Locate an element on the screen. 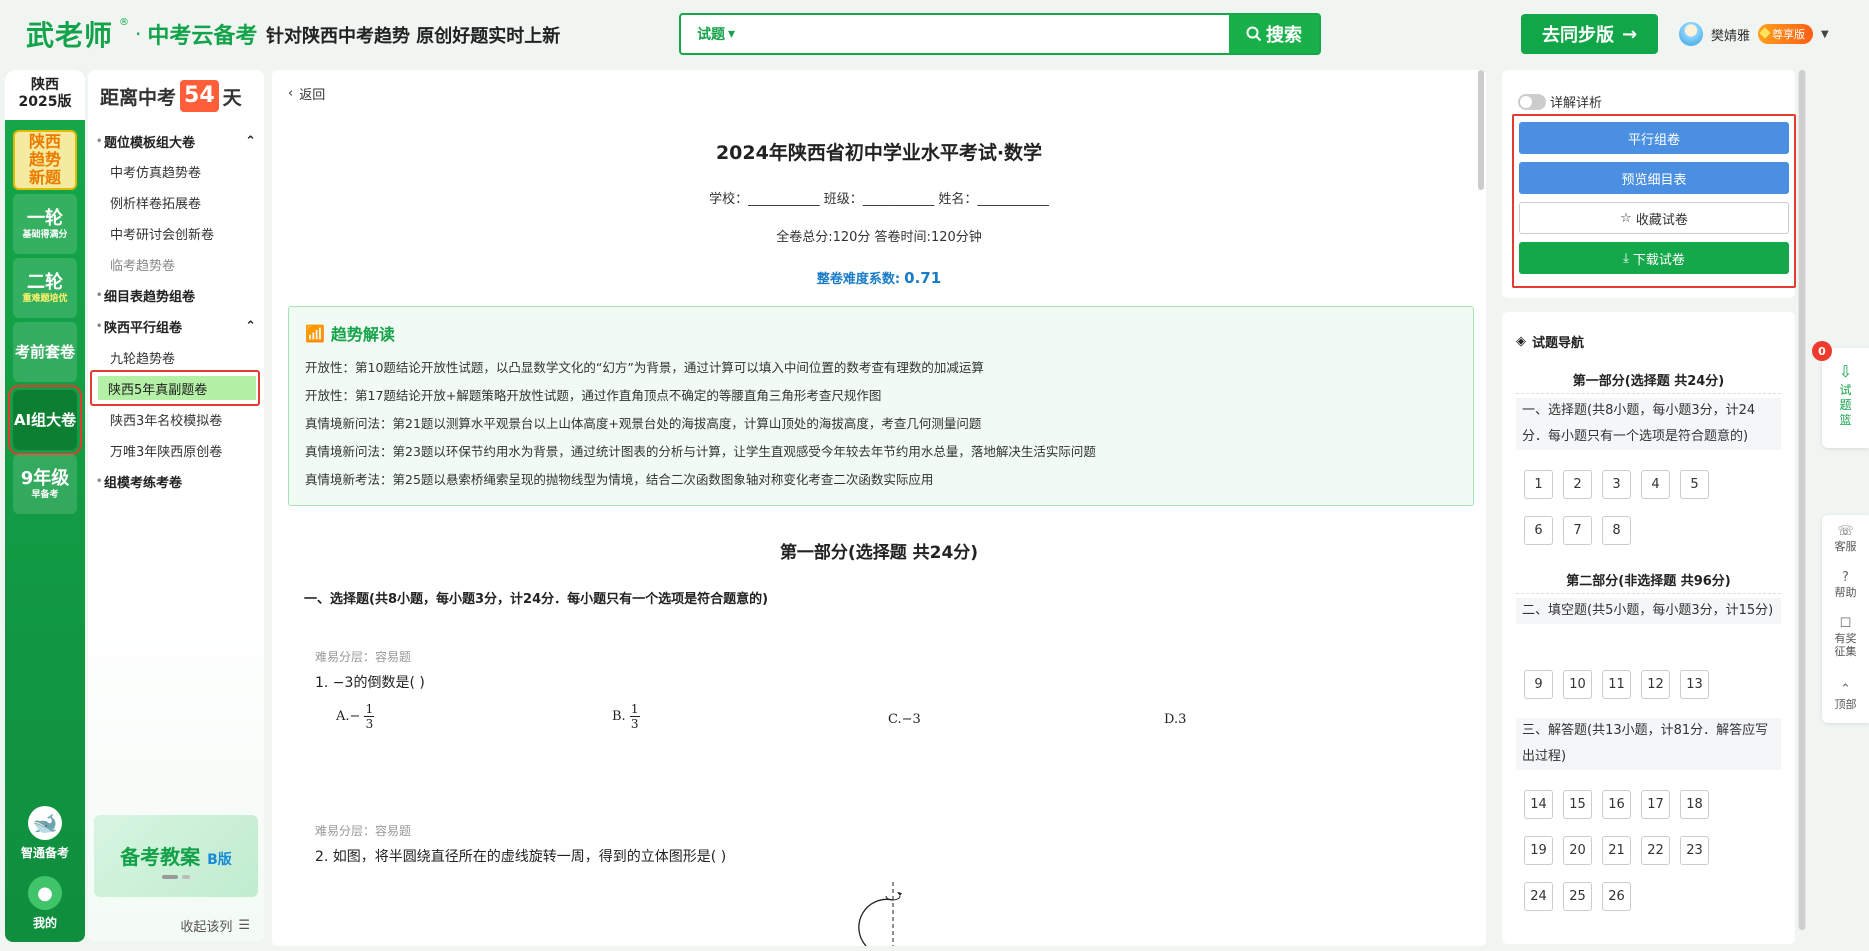  question-number-button: 4 is located at coordinates (1655, 484).